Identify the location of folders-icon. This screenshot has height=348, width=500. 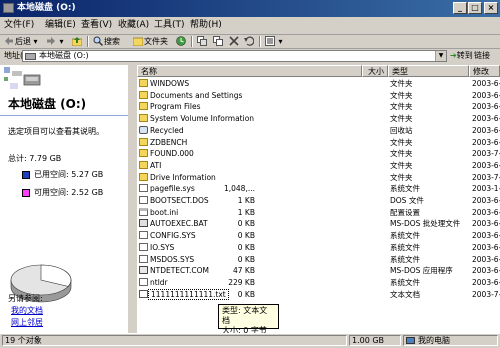
(138, 41).